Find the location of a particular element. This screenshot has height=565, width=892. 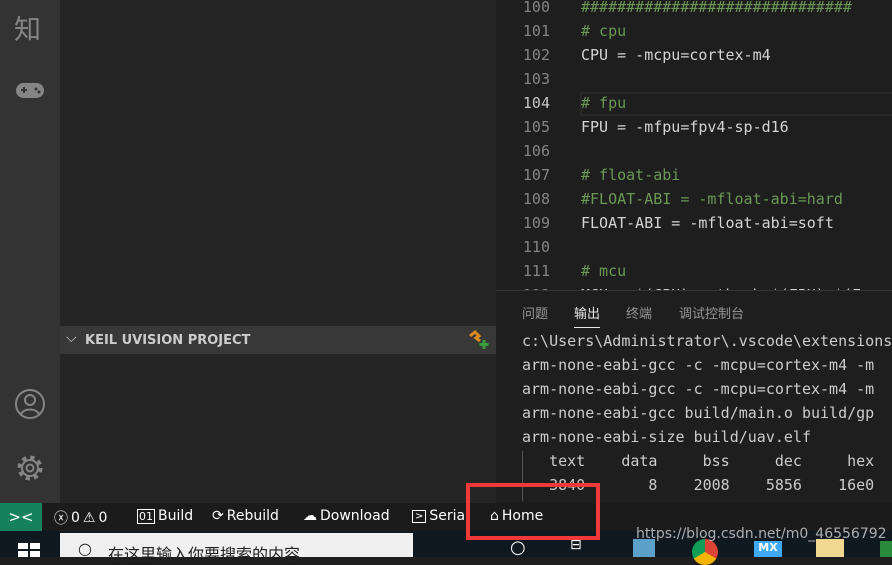

tab-problems: 问题 is located at coordinates (535, 312).